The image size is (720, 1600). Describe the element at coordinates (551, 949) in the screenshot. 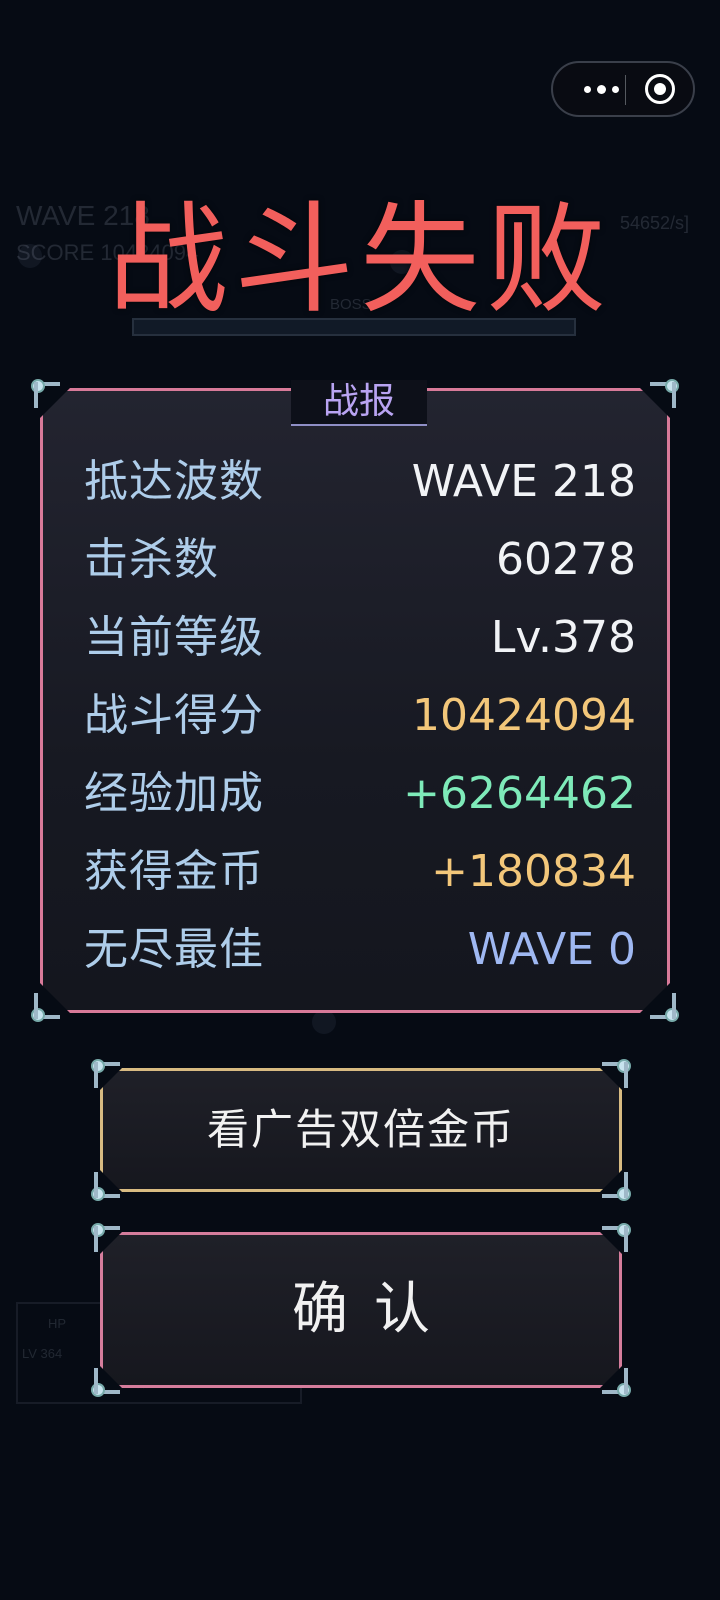

I see `stat-value: WAVE 0` at that location.